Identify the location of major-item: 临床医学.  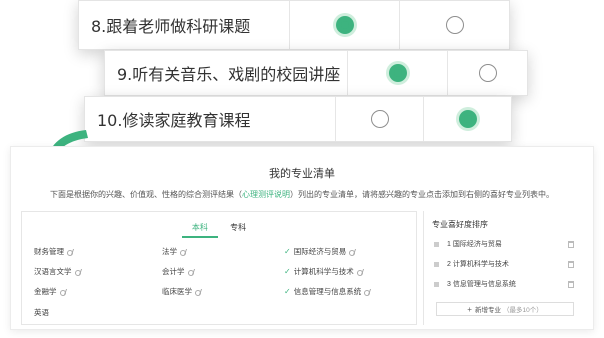
(183, 291).